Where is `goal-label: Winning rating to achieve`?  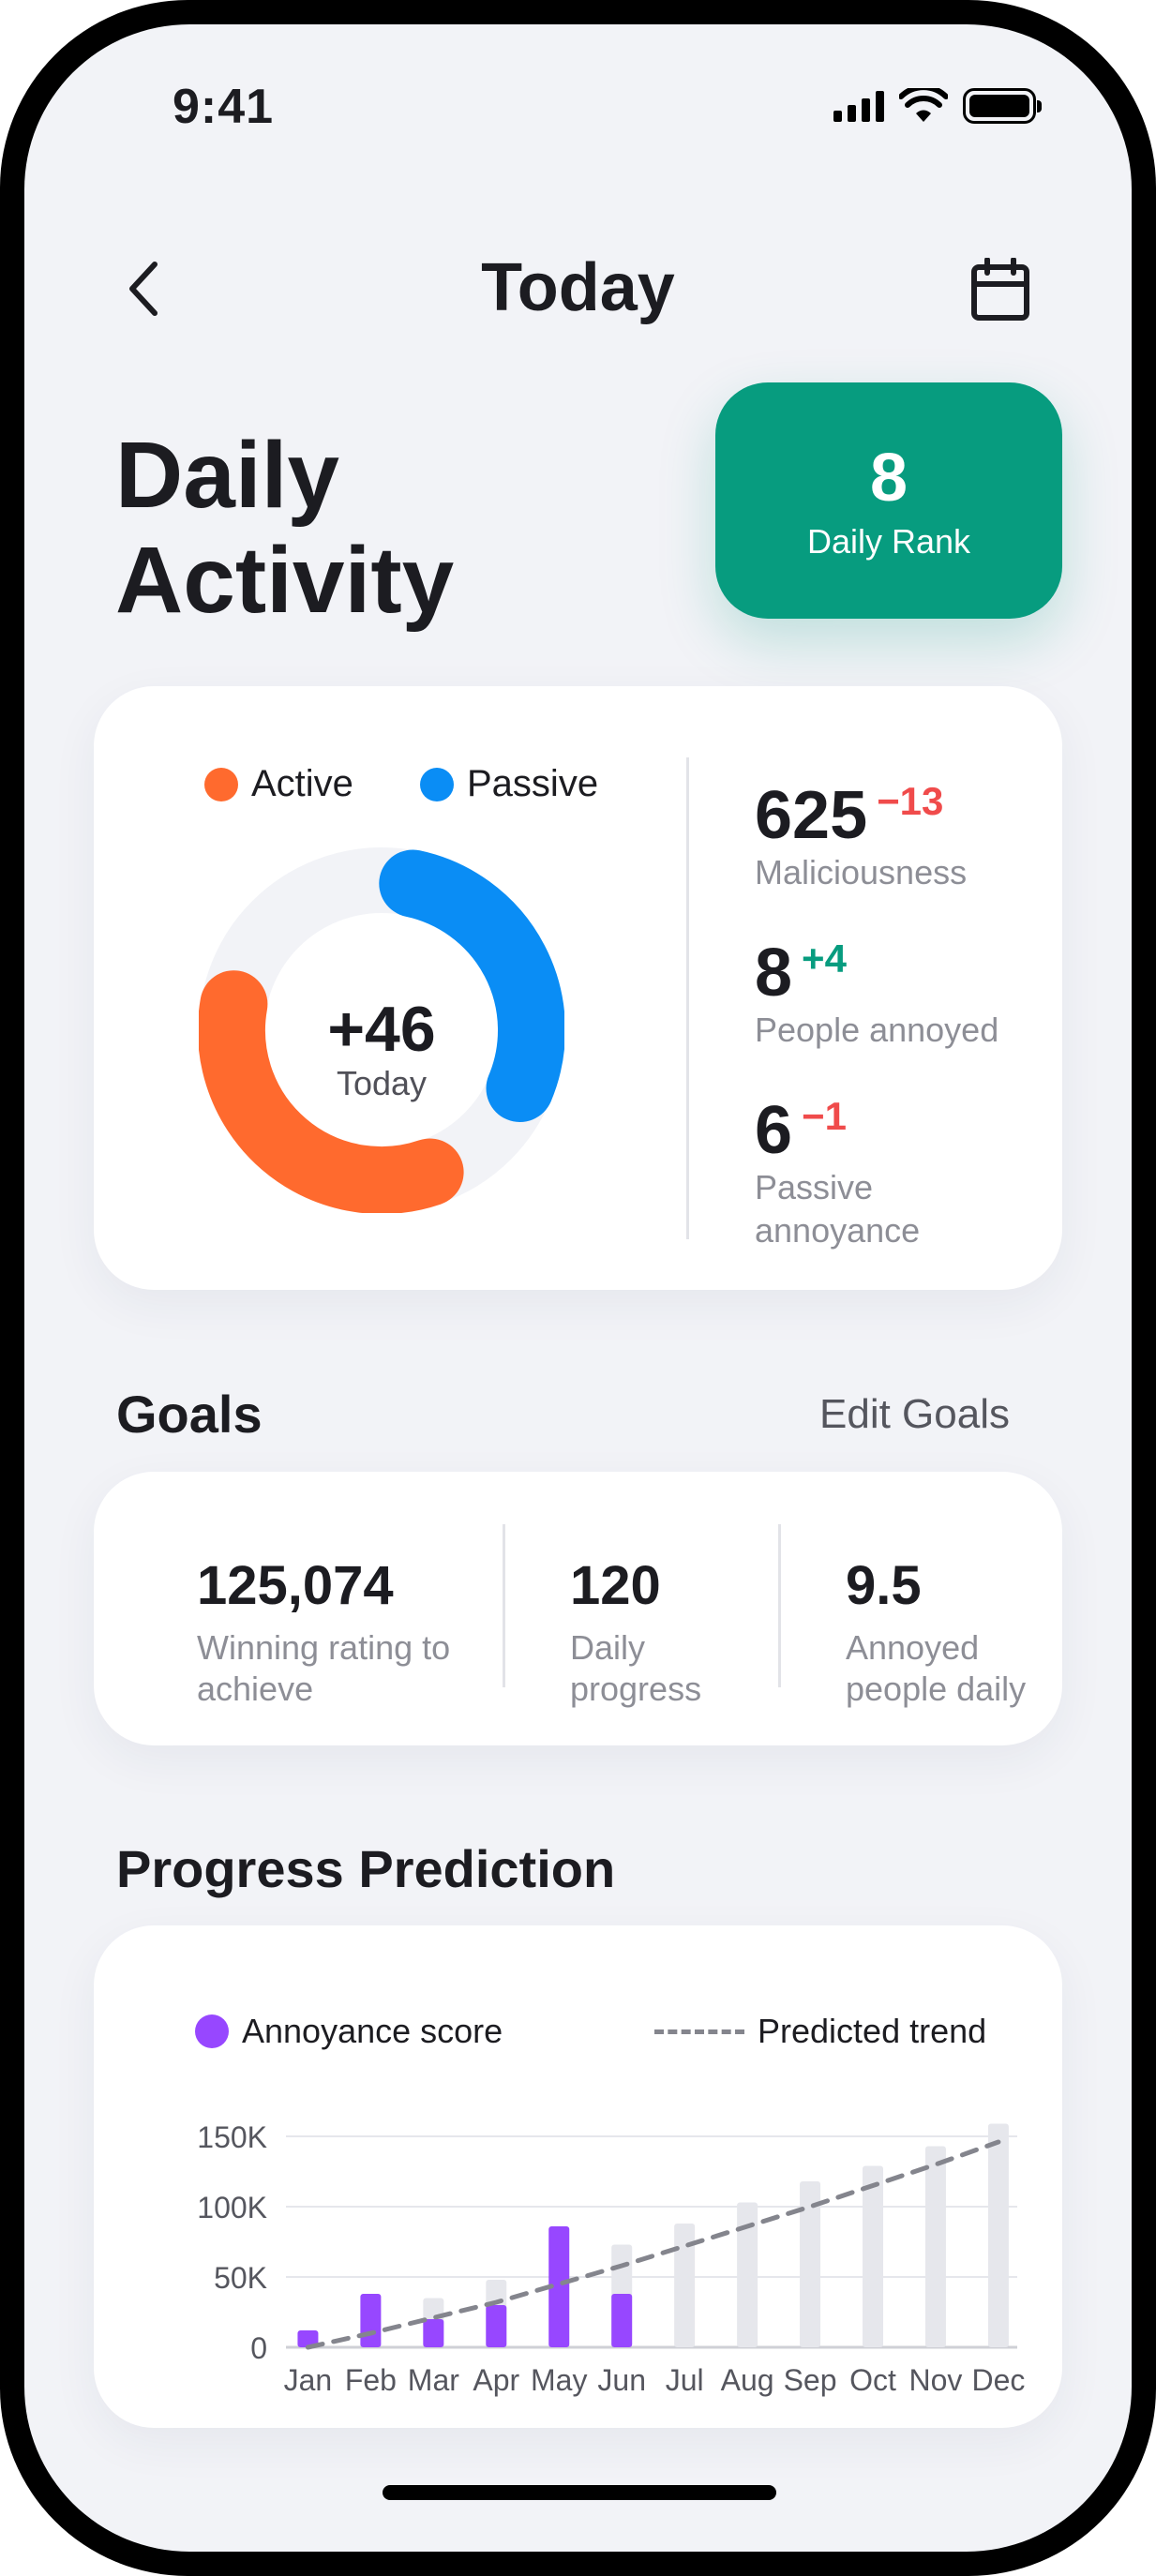 goal-label: Winning rating to achieve is located at coordinates (324, 1668).